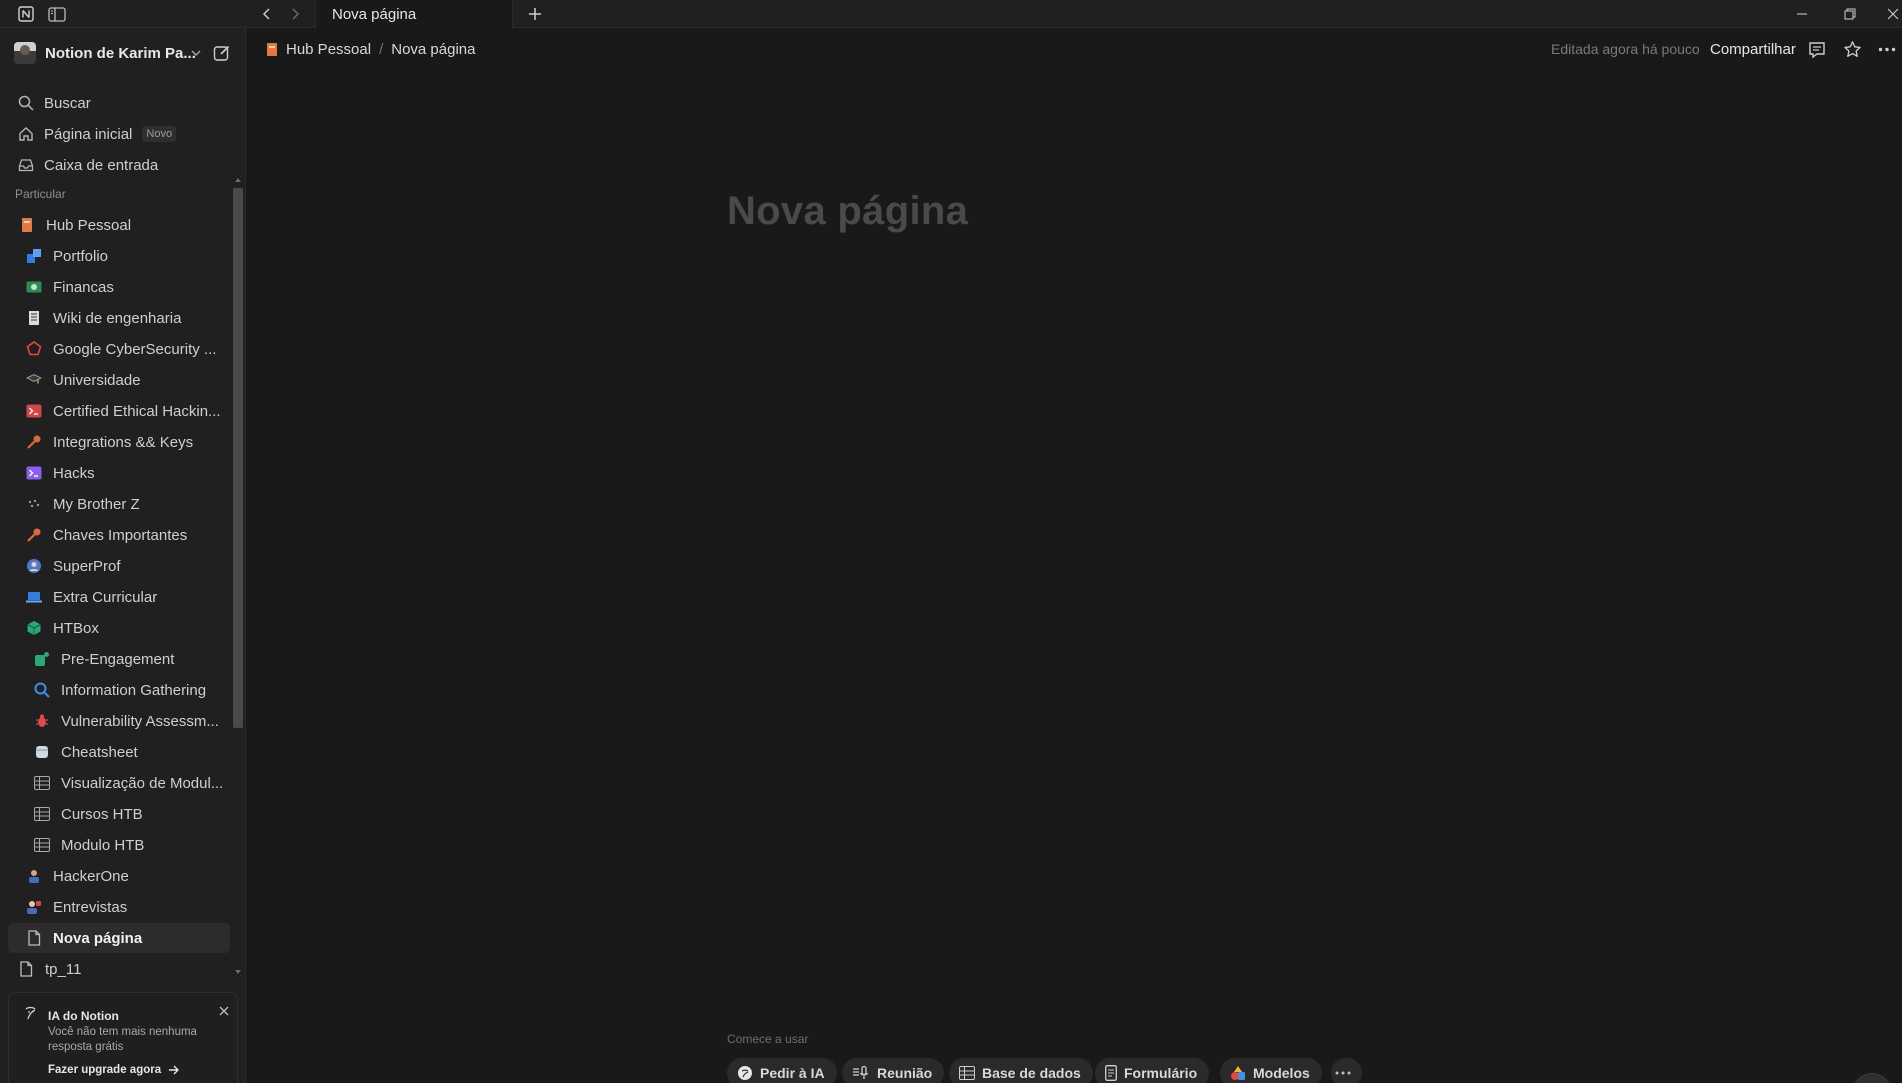  Describe the element at coordinates (144, 752) in the screenshot. I see `sidebar-page-cheatsheet: Cheatsheet` at that location.